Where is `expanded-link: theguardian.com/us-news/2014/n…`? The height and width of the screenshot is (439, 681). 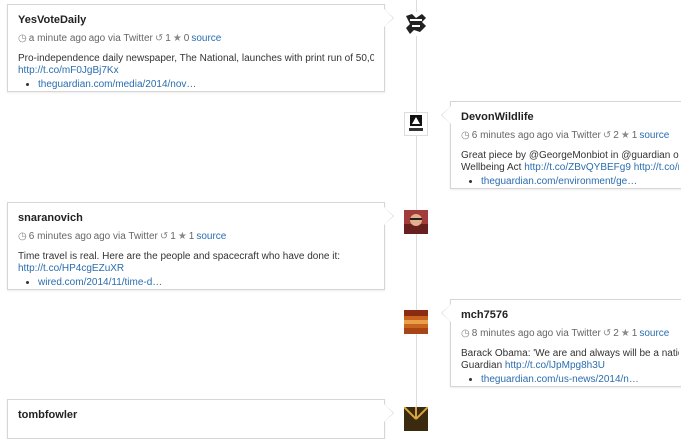
expanded-link: theguardian.com/us-news/2014/n… is located at coordinates (560, 379).